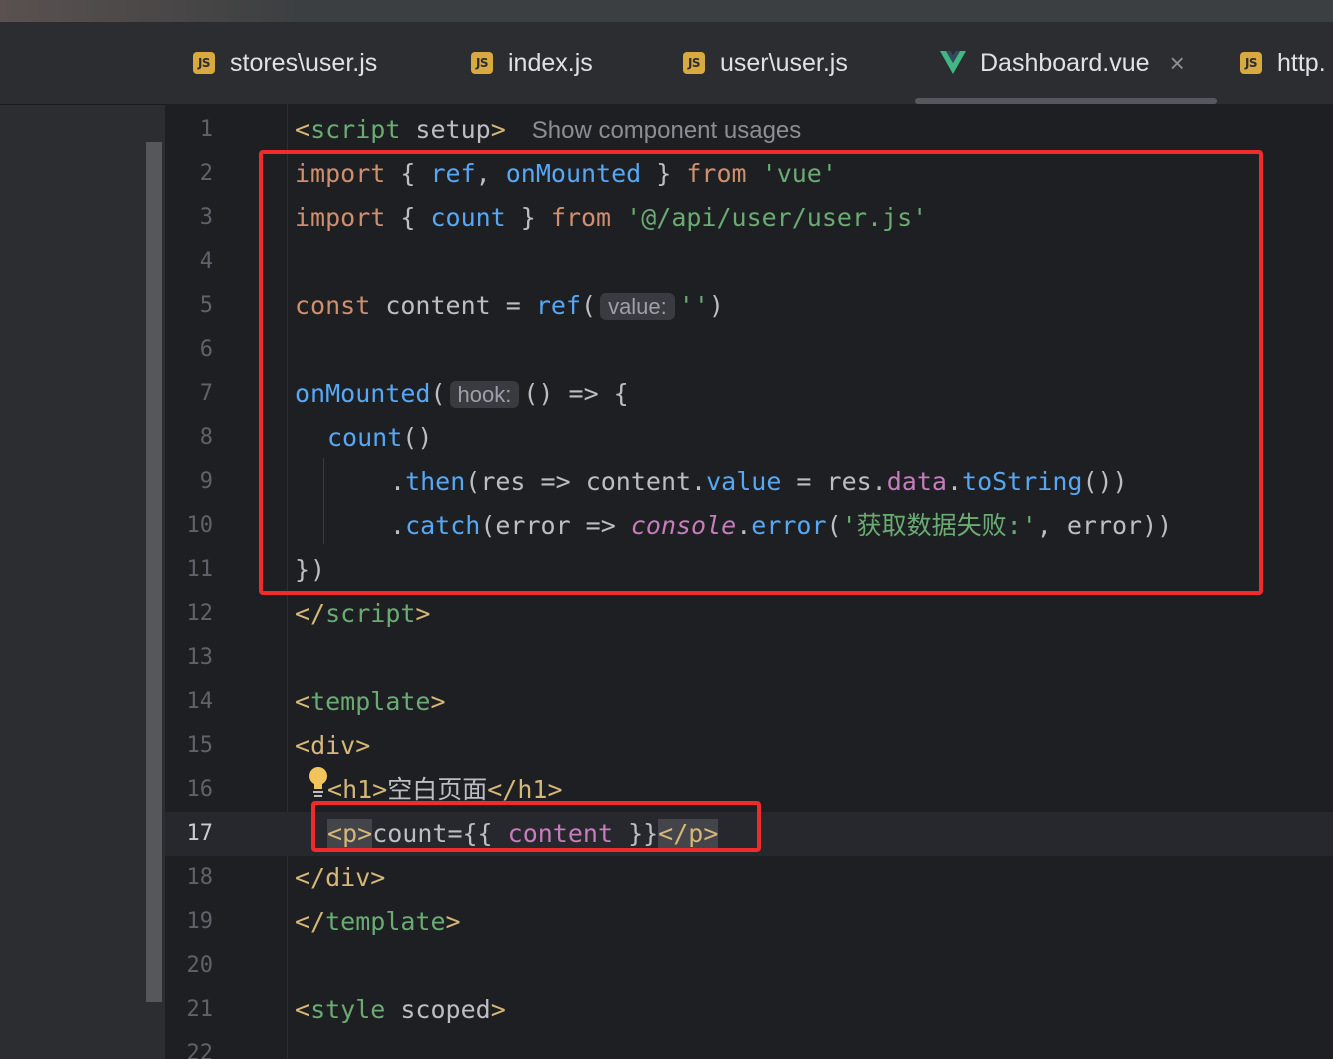  What do you see at coordinates (749, 702) in the screenshot?
I see `code-line: 14 <template>` at bounding box center [749, 702].